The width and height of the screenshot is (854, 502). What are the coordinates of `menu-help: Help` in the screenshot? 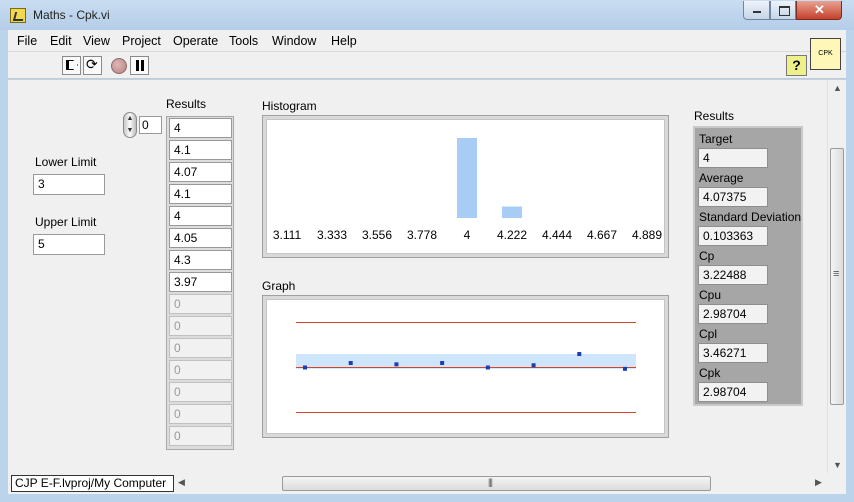 It's located at (344, 41).